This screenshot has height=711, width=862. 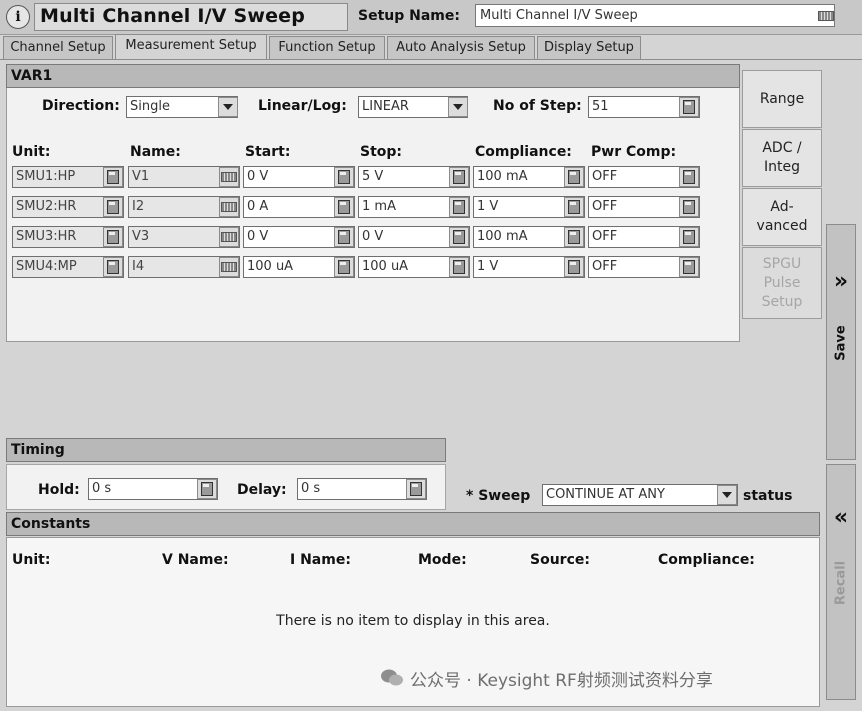 What do you see at coordinates (523, 152) in the screenshot?
I see `col-compliance-header: Compliance:` at bounding box center [523, 152].